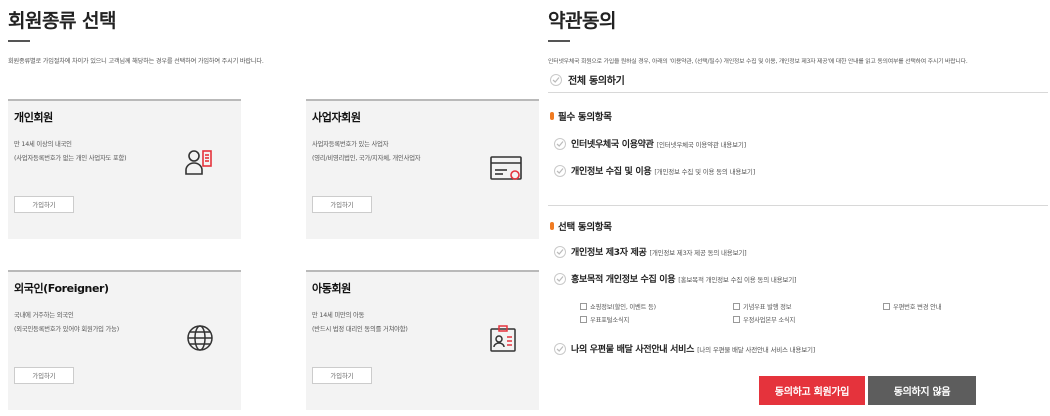  Describe the element at coordinates (338, 315) in the screenshot. I see `card-line: 만 14세 미만의 아동` at that location.